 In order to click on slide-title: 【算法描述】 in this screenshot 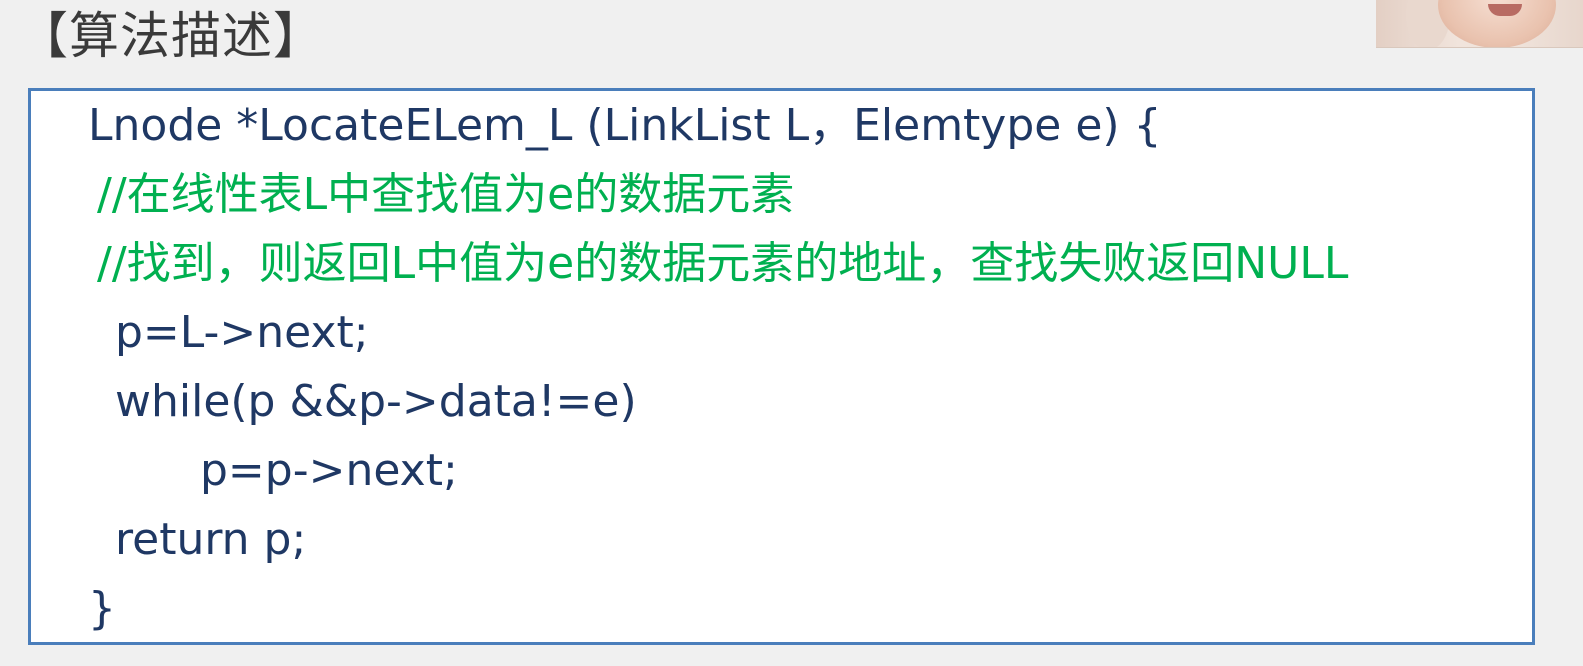, I will do `click(171, 36)`.